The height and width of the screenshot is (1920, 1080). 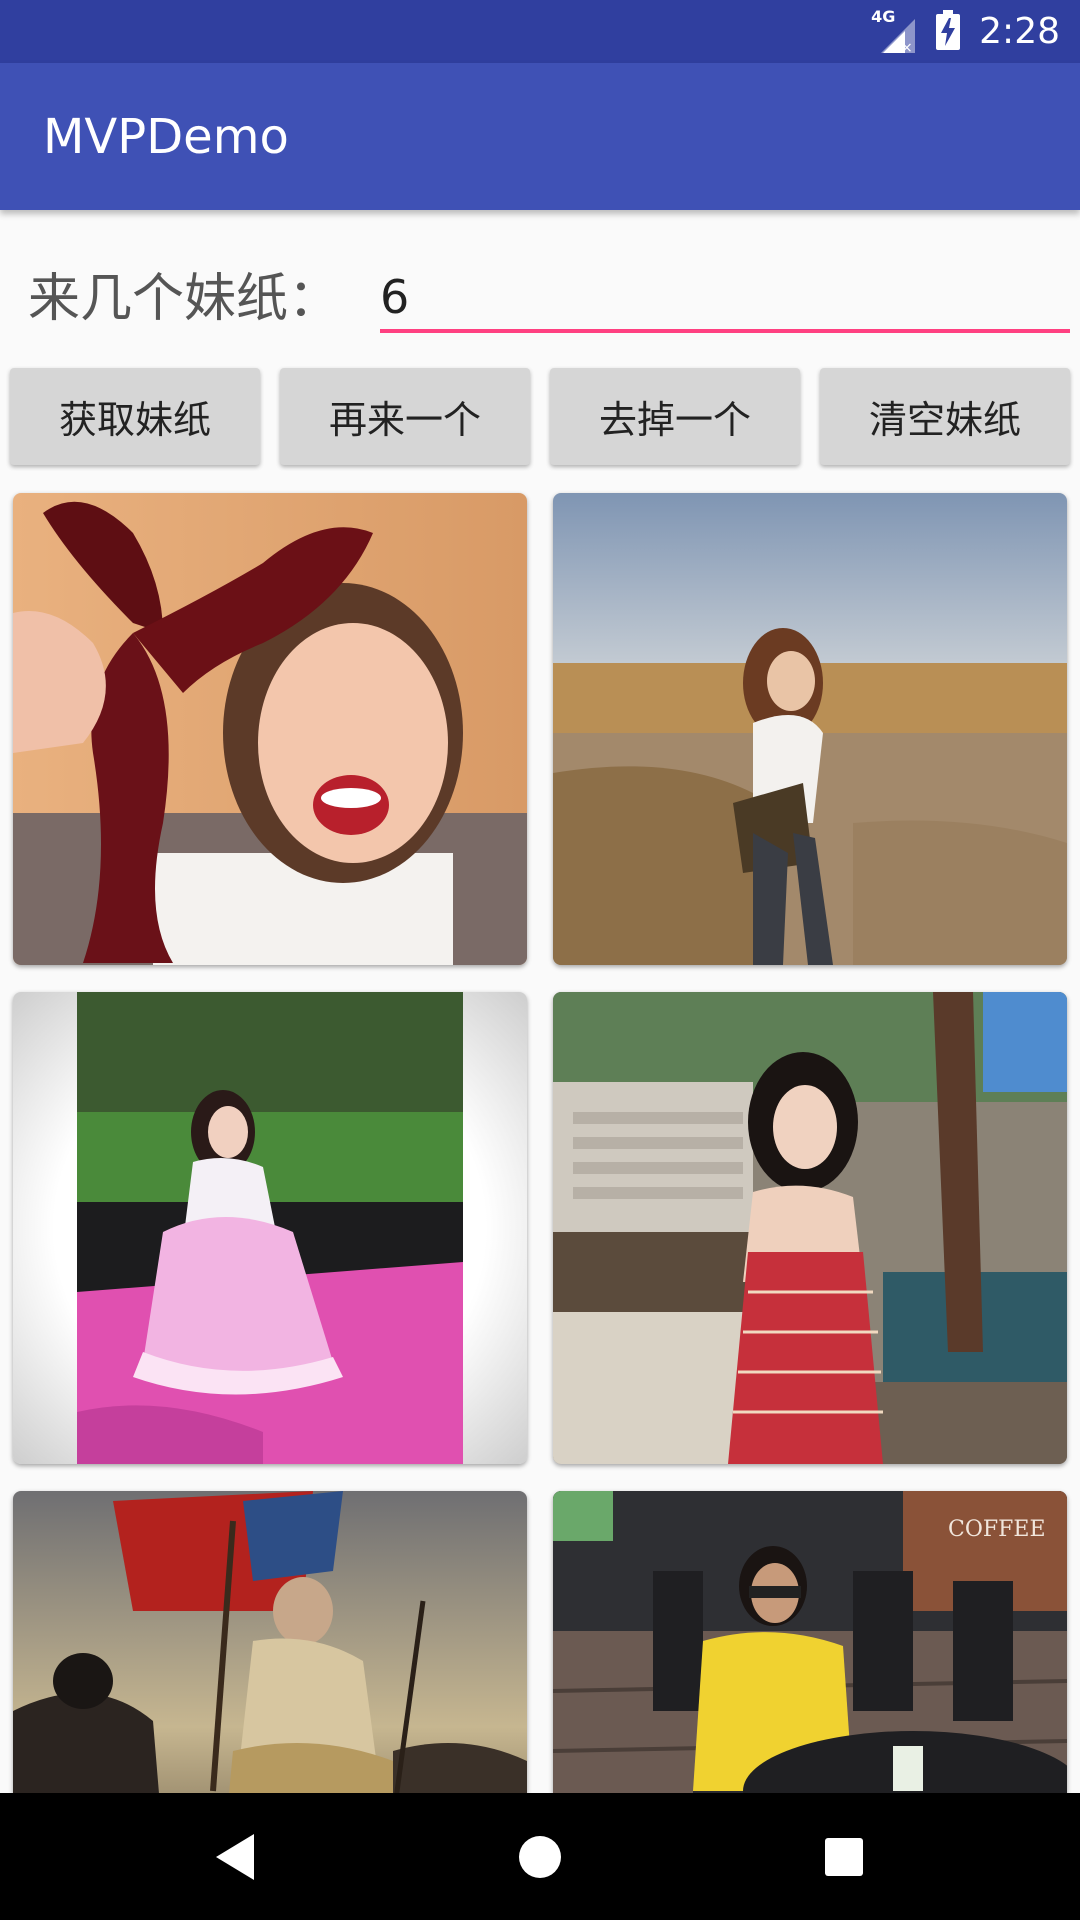 I want to click on photo-2-image, so click(x=810, y=729).